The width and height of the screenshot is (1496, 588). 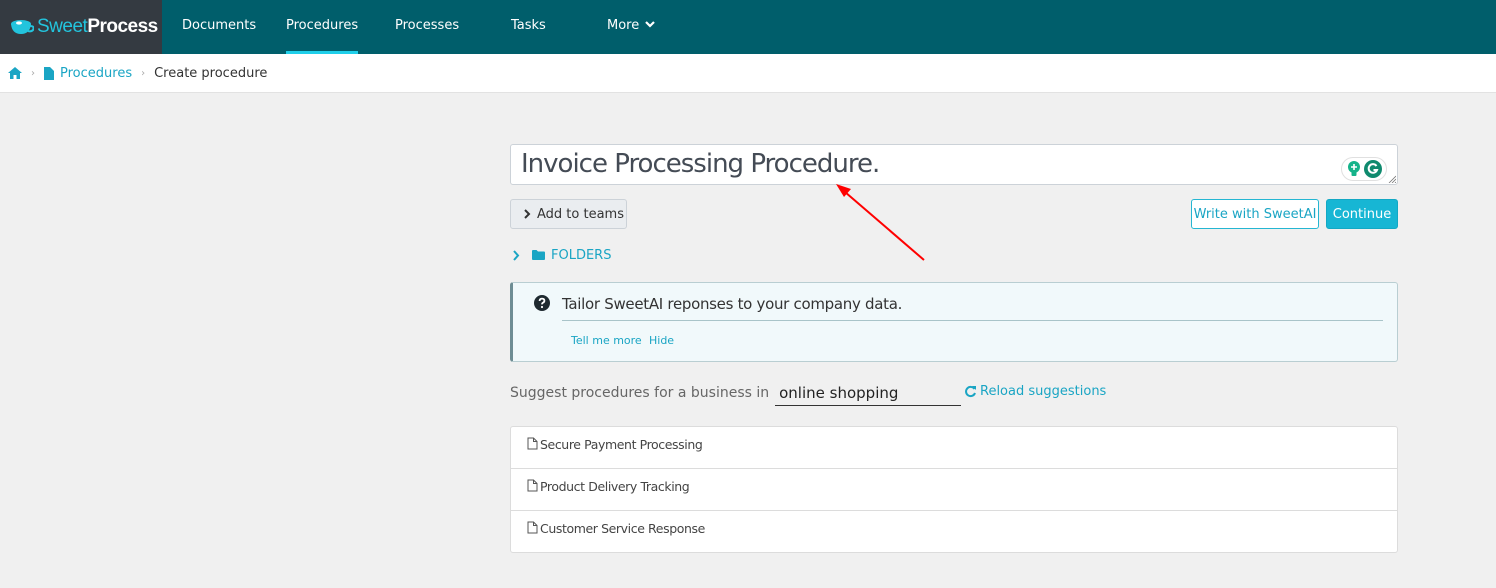 I want to click on suggest-row: Suggest procedures for a business in, so click(x=736, y=393).